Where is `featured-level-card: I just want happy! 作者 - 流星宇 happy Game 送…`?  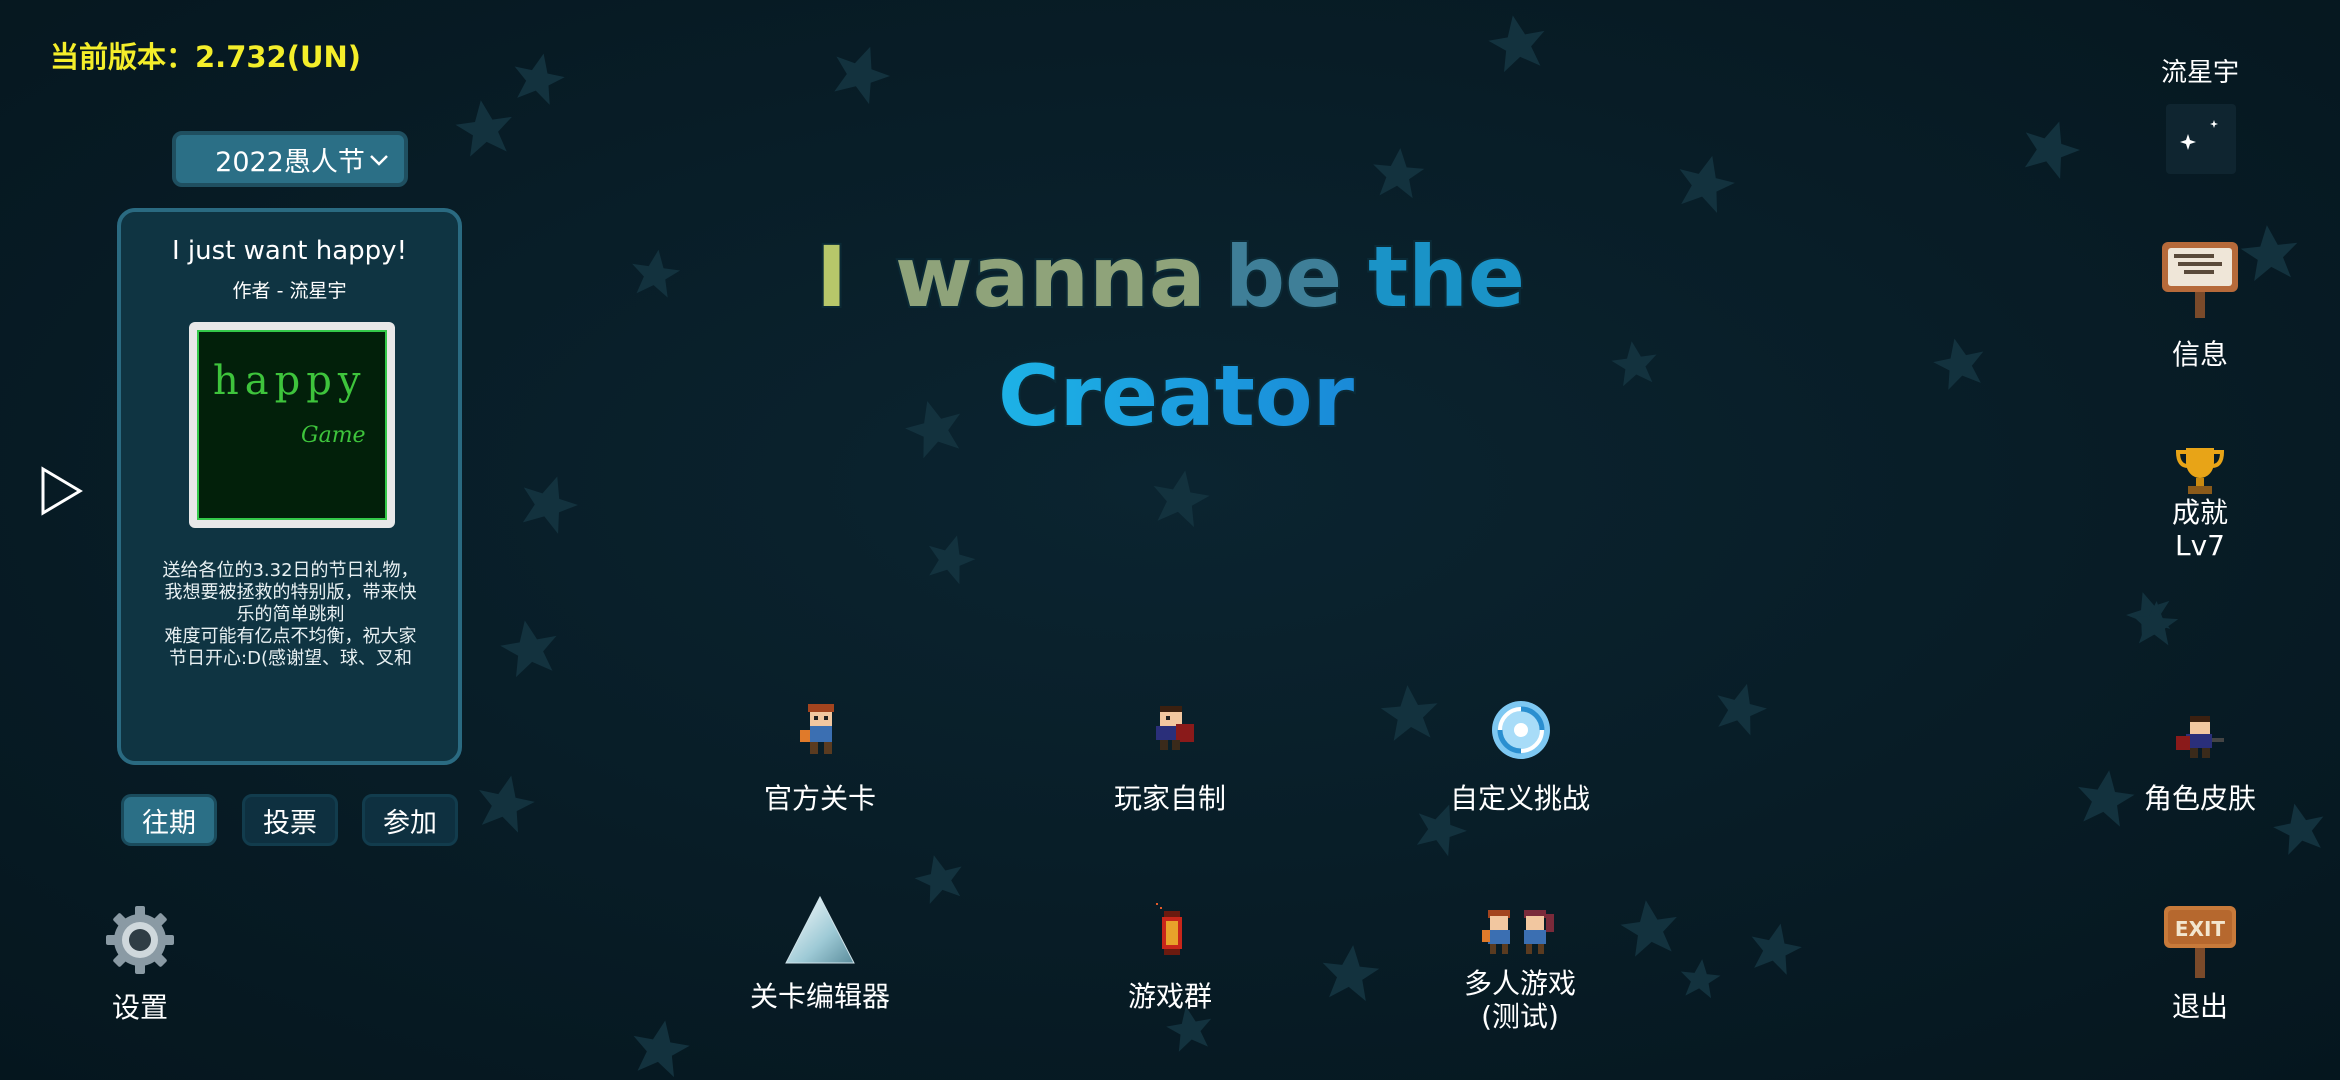
featured-level-card: I just want happy! 作者 - 流星宇 happy Game 送… is located at coordinates (289, 486).